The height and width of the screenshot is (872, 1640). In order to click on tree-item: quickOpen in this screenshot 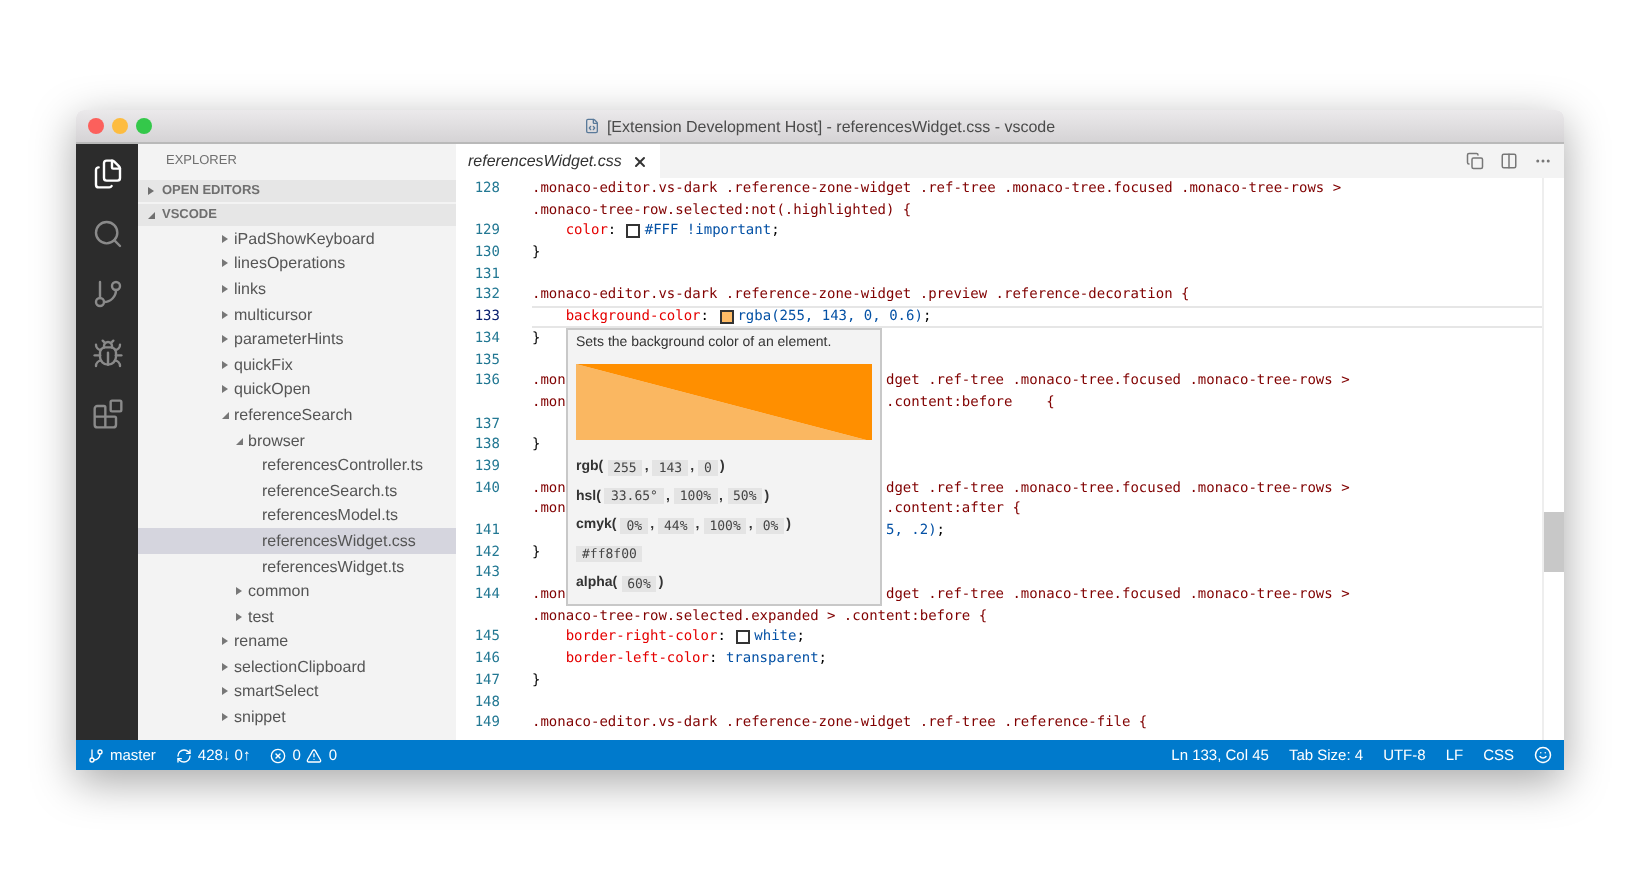, I will do `click(297, 390)`.